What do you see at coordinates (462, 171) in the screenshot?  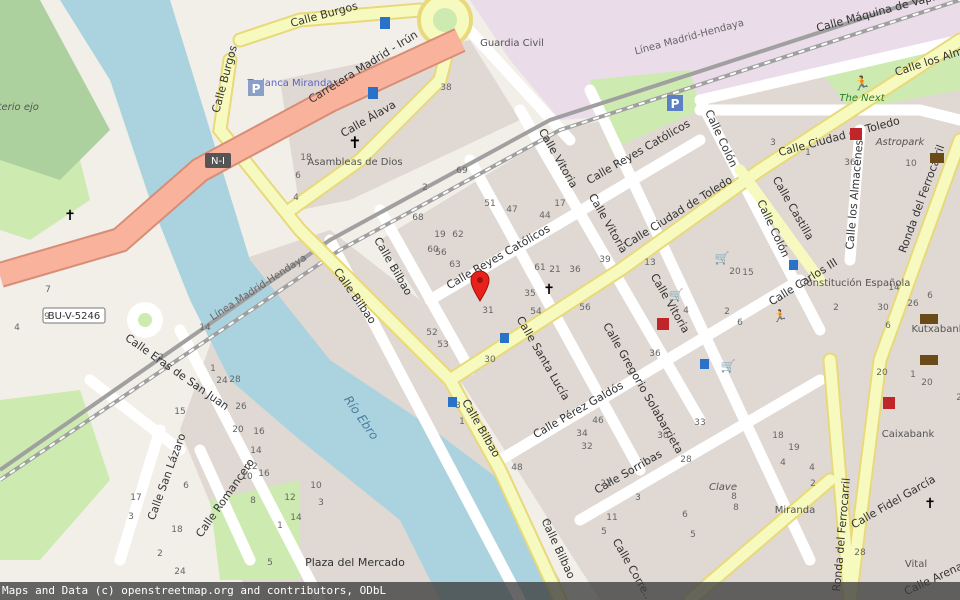 I see `house-number: 69` at bounding box center [462, 171].